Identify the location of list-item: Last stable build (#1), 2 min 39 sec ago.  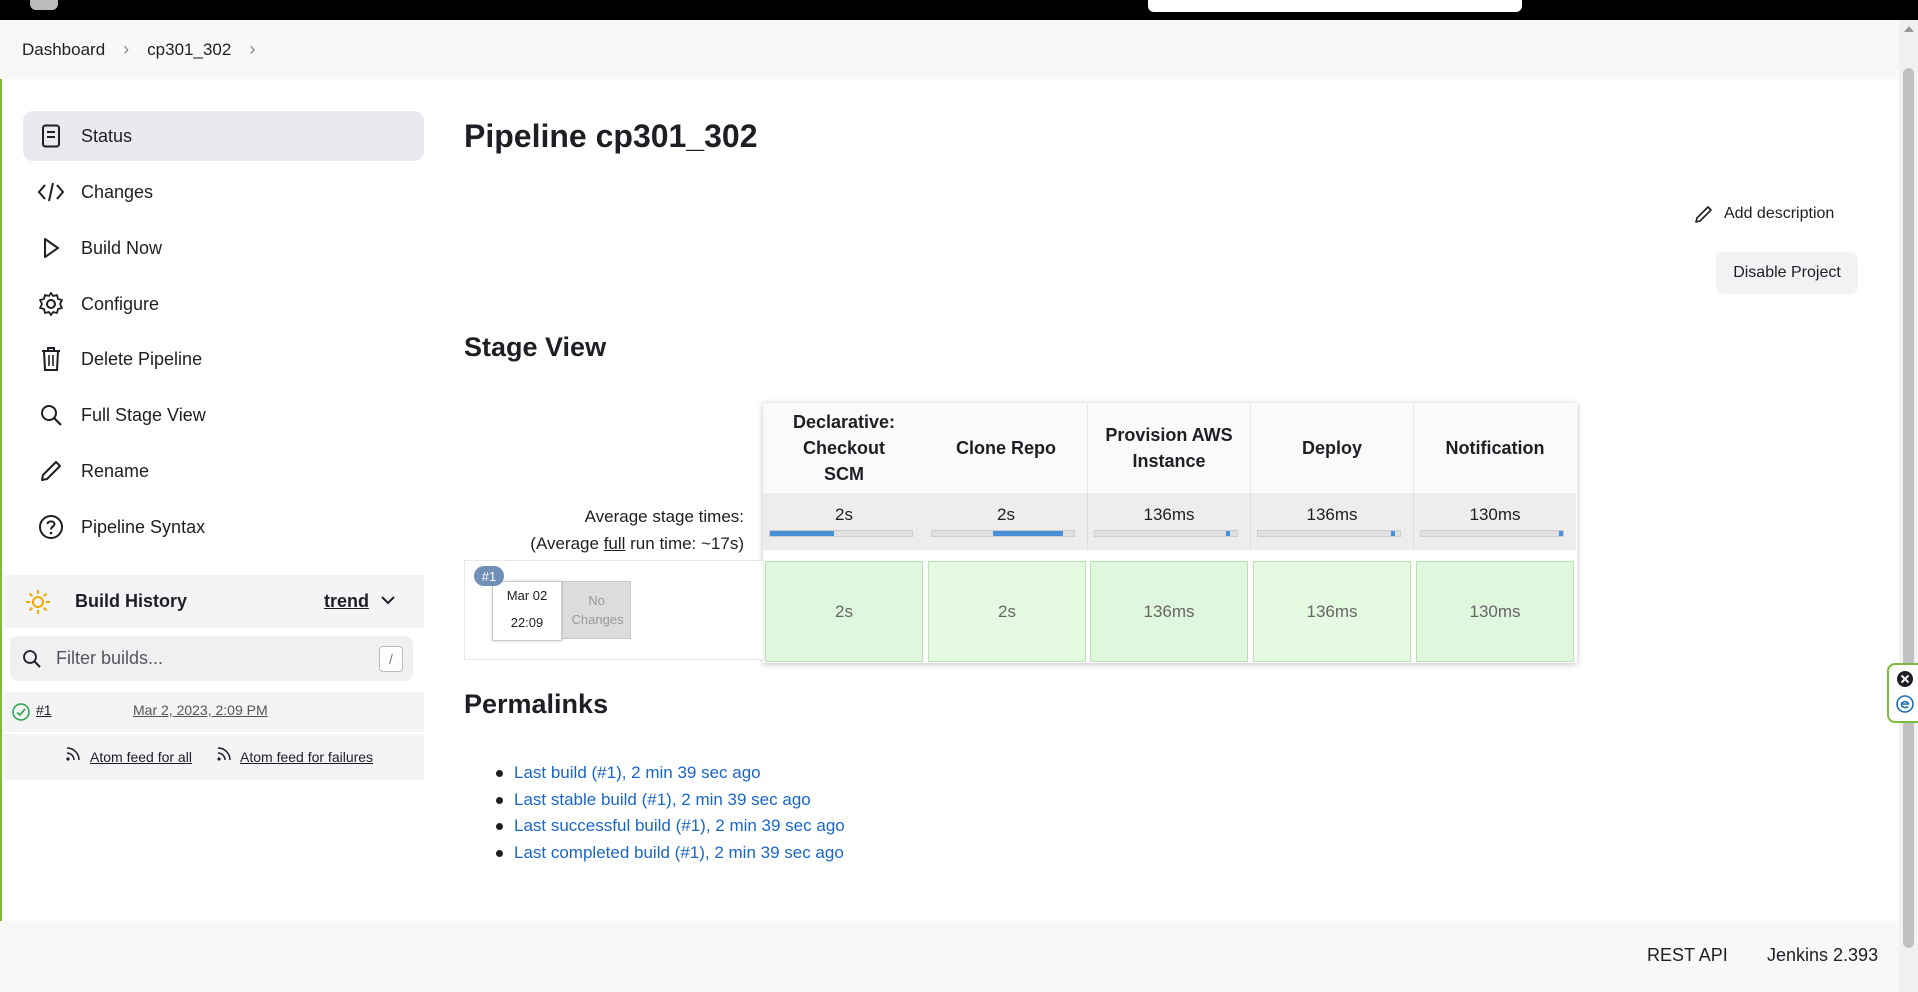
(670, 800).